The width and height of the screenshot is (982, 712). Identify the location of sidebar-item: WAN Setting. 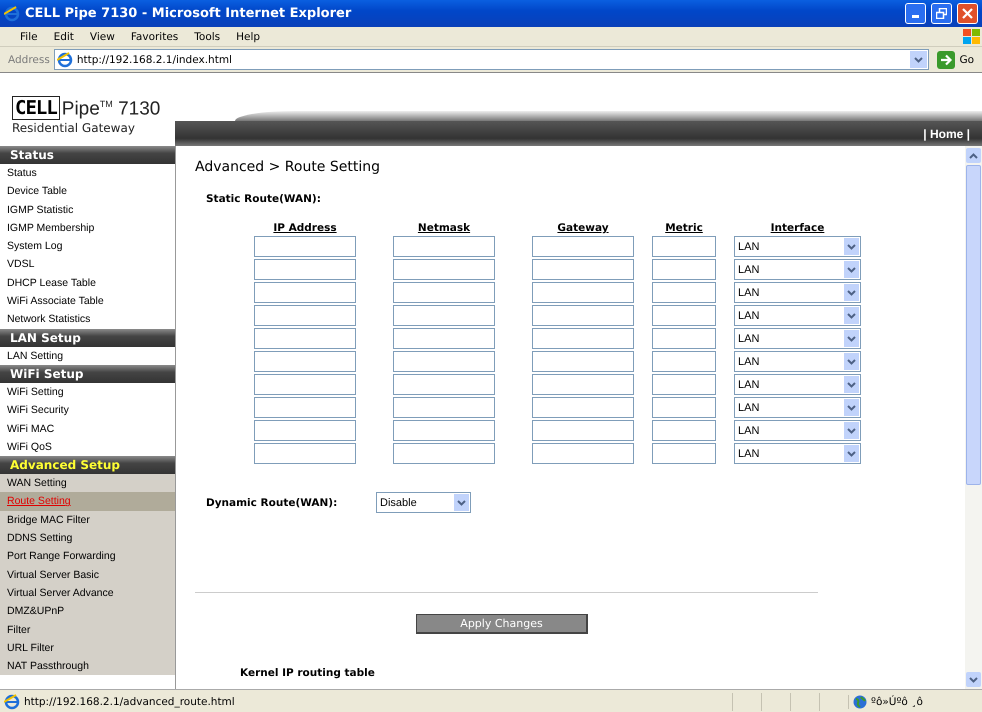
(87, 483).